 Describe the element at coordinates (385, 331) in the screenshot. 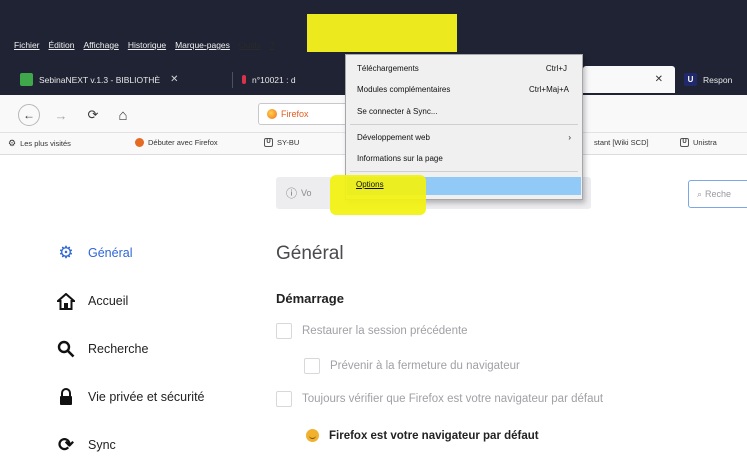

I see `option-label: Restaurer la session précédente` at that location.